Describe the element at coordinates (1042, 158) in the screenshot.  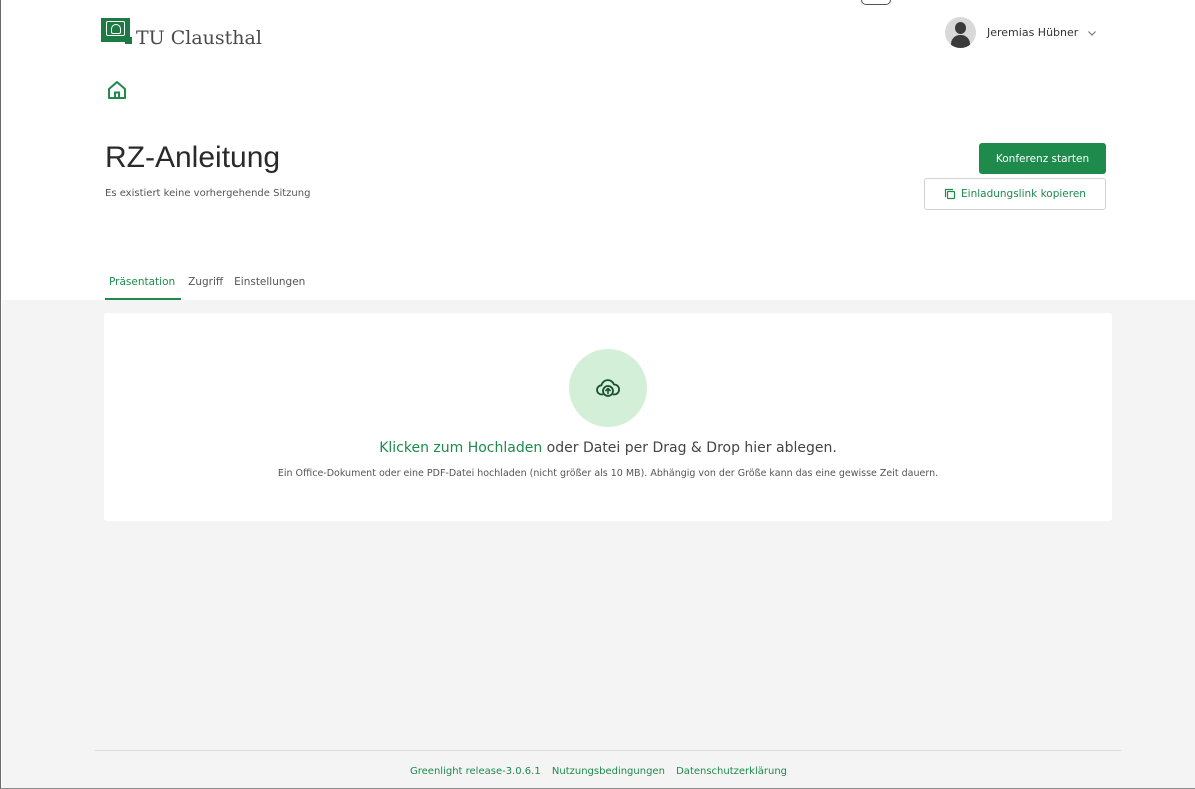
I see `start-conference-button: Konferenz starten` at that location.